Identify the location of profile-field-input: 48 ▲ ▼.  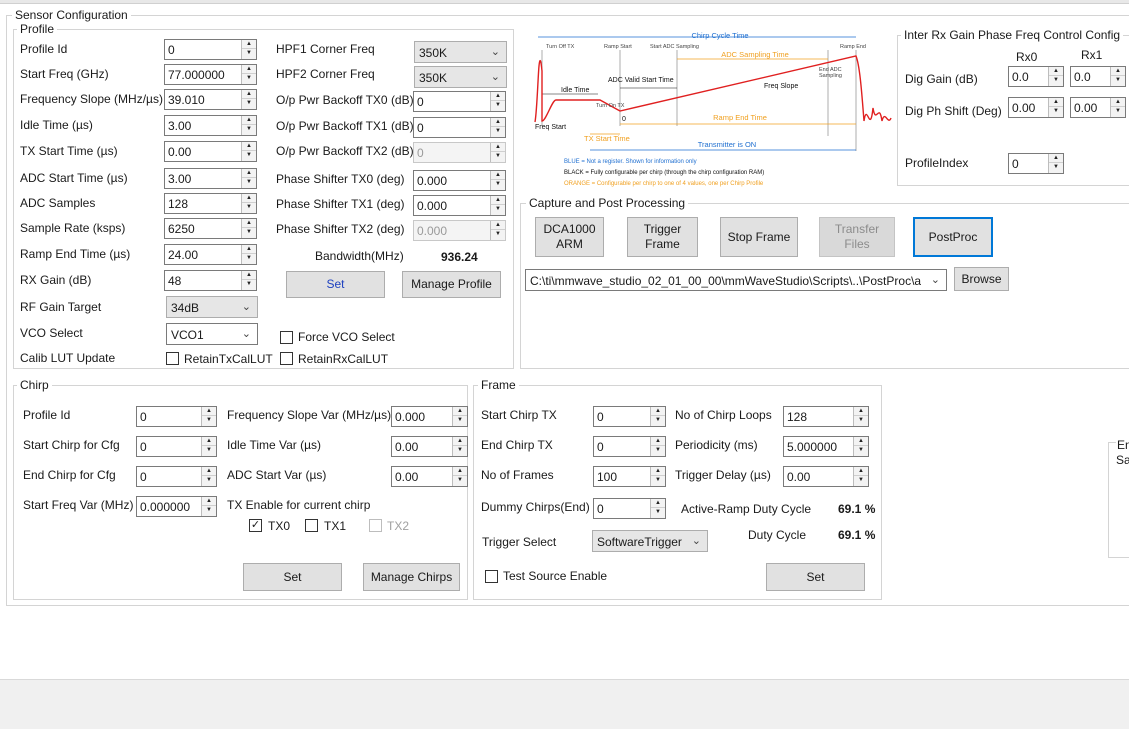
(210, 280).